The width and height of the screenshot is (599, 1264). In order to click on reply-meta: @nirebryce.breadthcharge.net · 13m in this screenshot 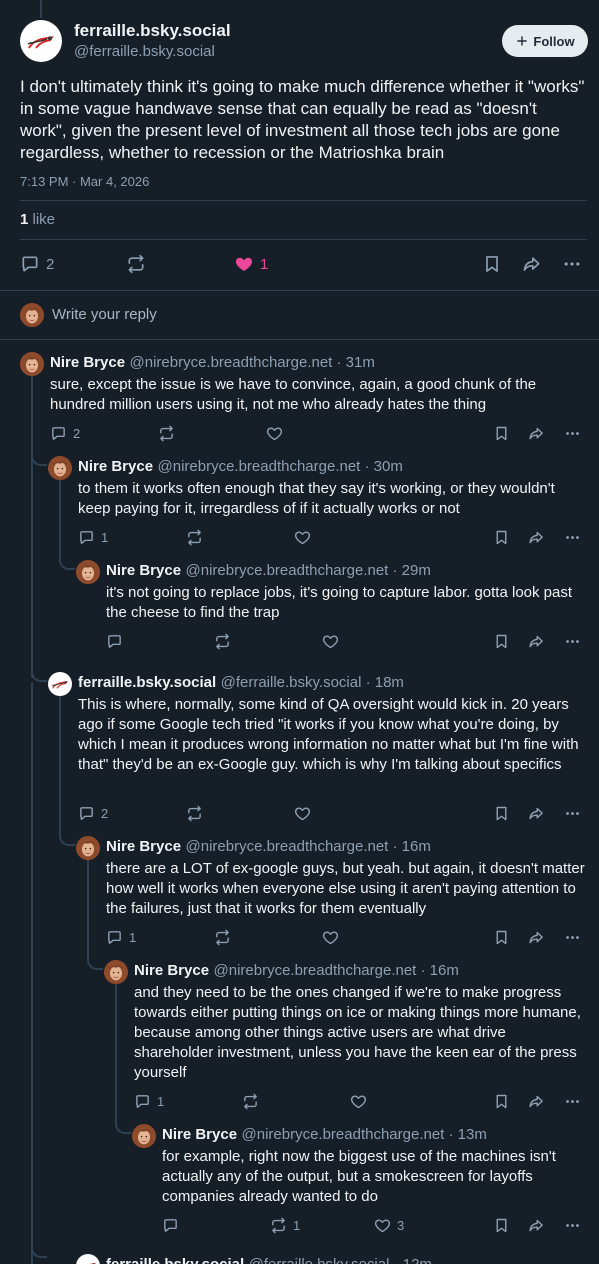, I will do `click(364, 1134)`.